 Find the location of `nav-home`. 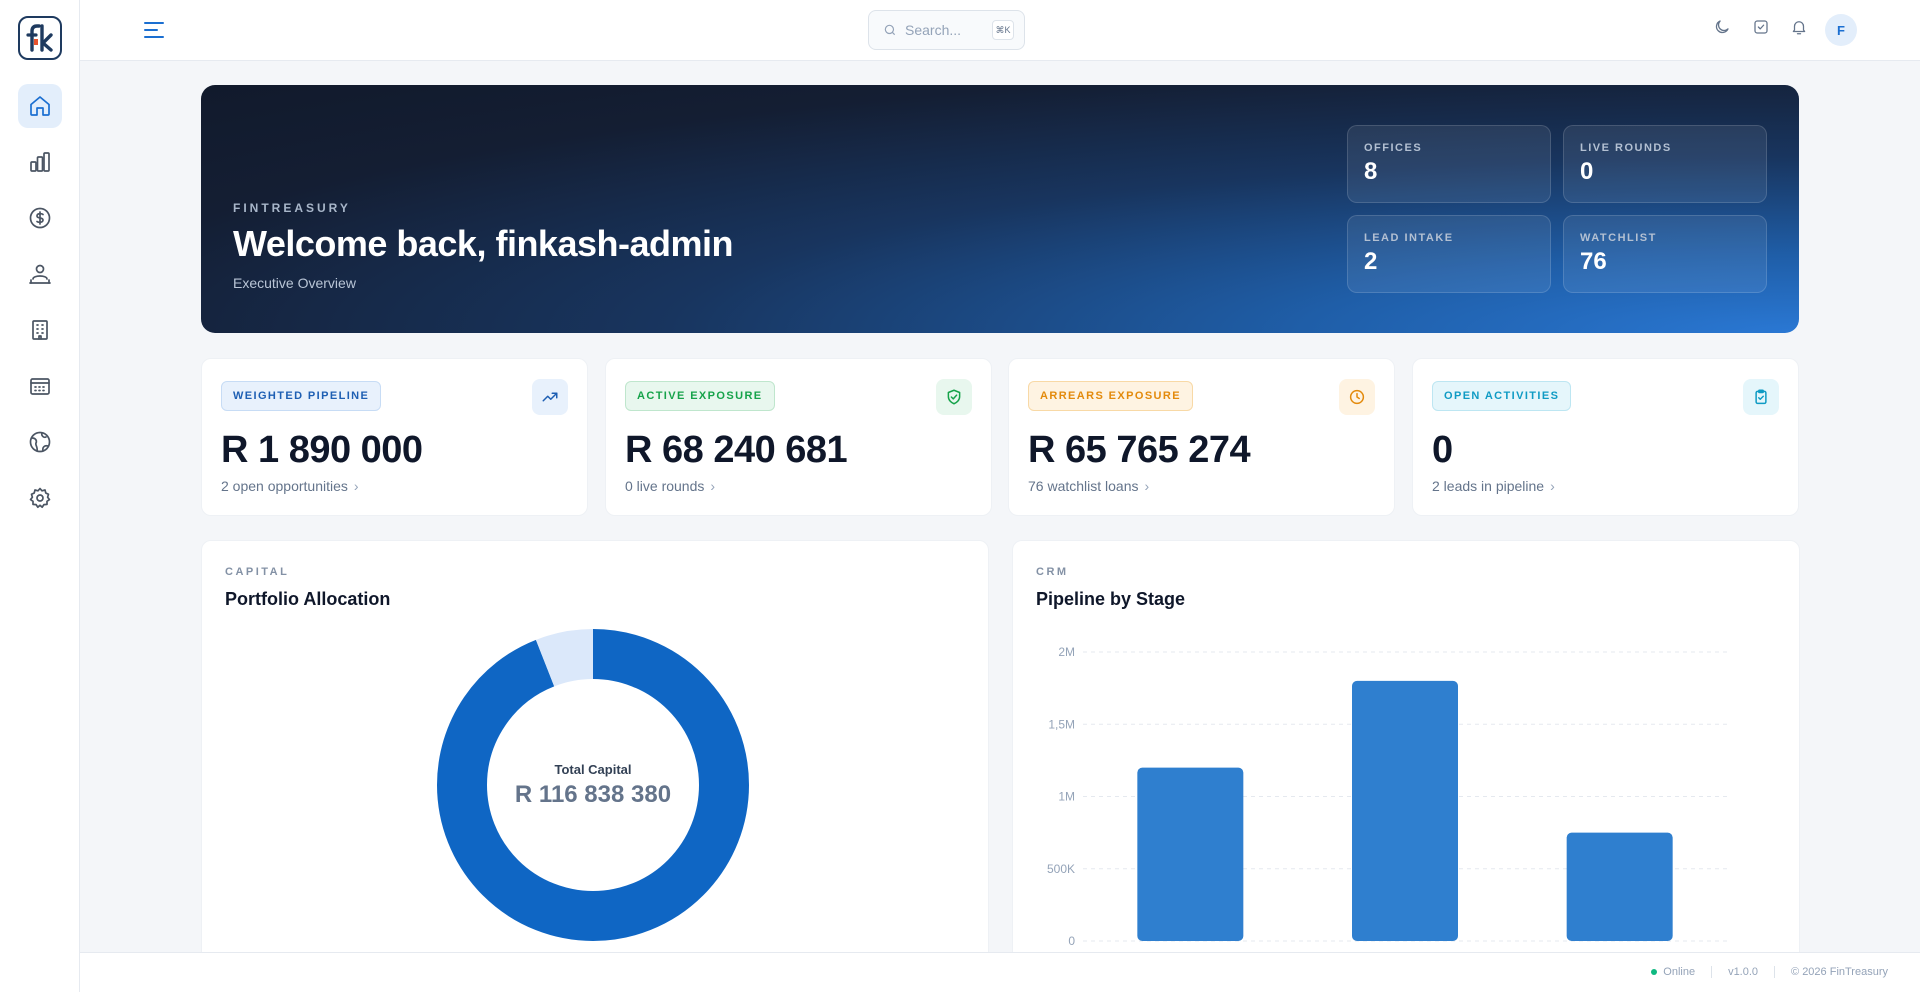

nav-home is located at coordinates (40, 106).